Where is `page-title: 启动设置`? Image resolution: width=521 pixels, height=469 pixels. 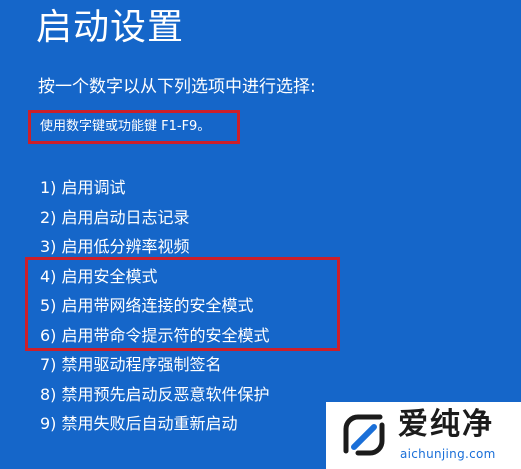 page-title: 启动设置 is located at coordinates (110, 27).